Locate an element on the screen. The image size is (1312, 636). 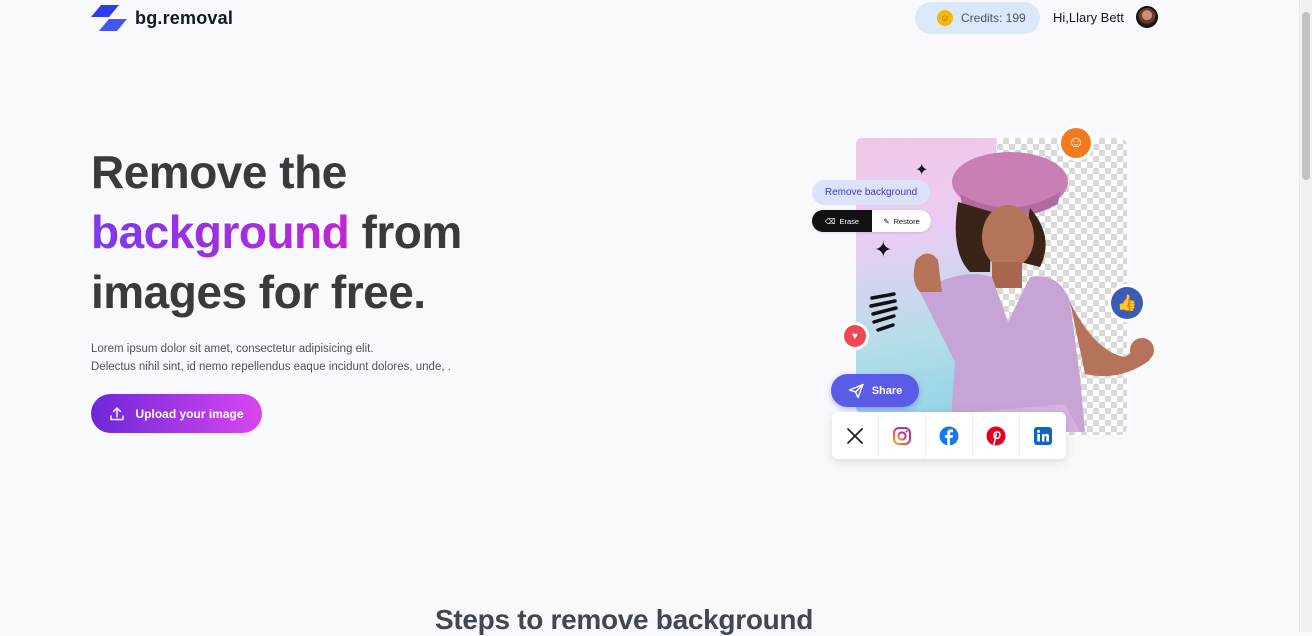
share-button: Share is located at coordinates (875, 390).